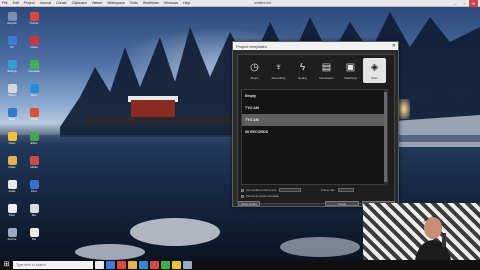 The width and height of the screenshot is (480, 270). What do you see at coordinates (261, 190) in the screenshot?
I see `profile-option-label: Use profile to frame size` at bounding box center [261, 190].